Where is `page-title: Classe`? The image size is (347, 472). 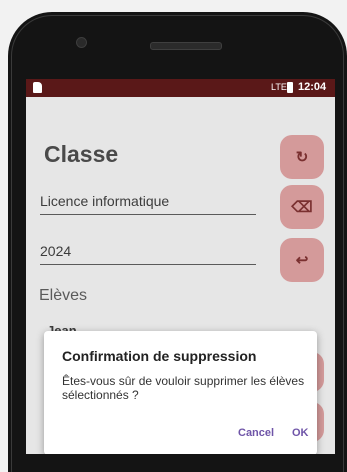
page-title: Classe is located at coordinates (81, 154).